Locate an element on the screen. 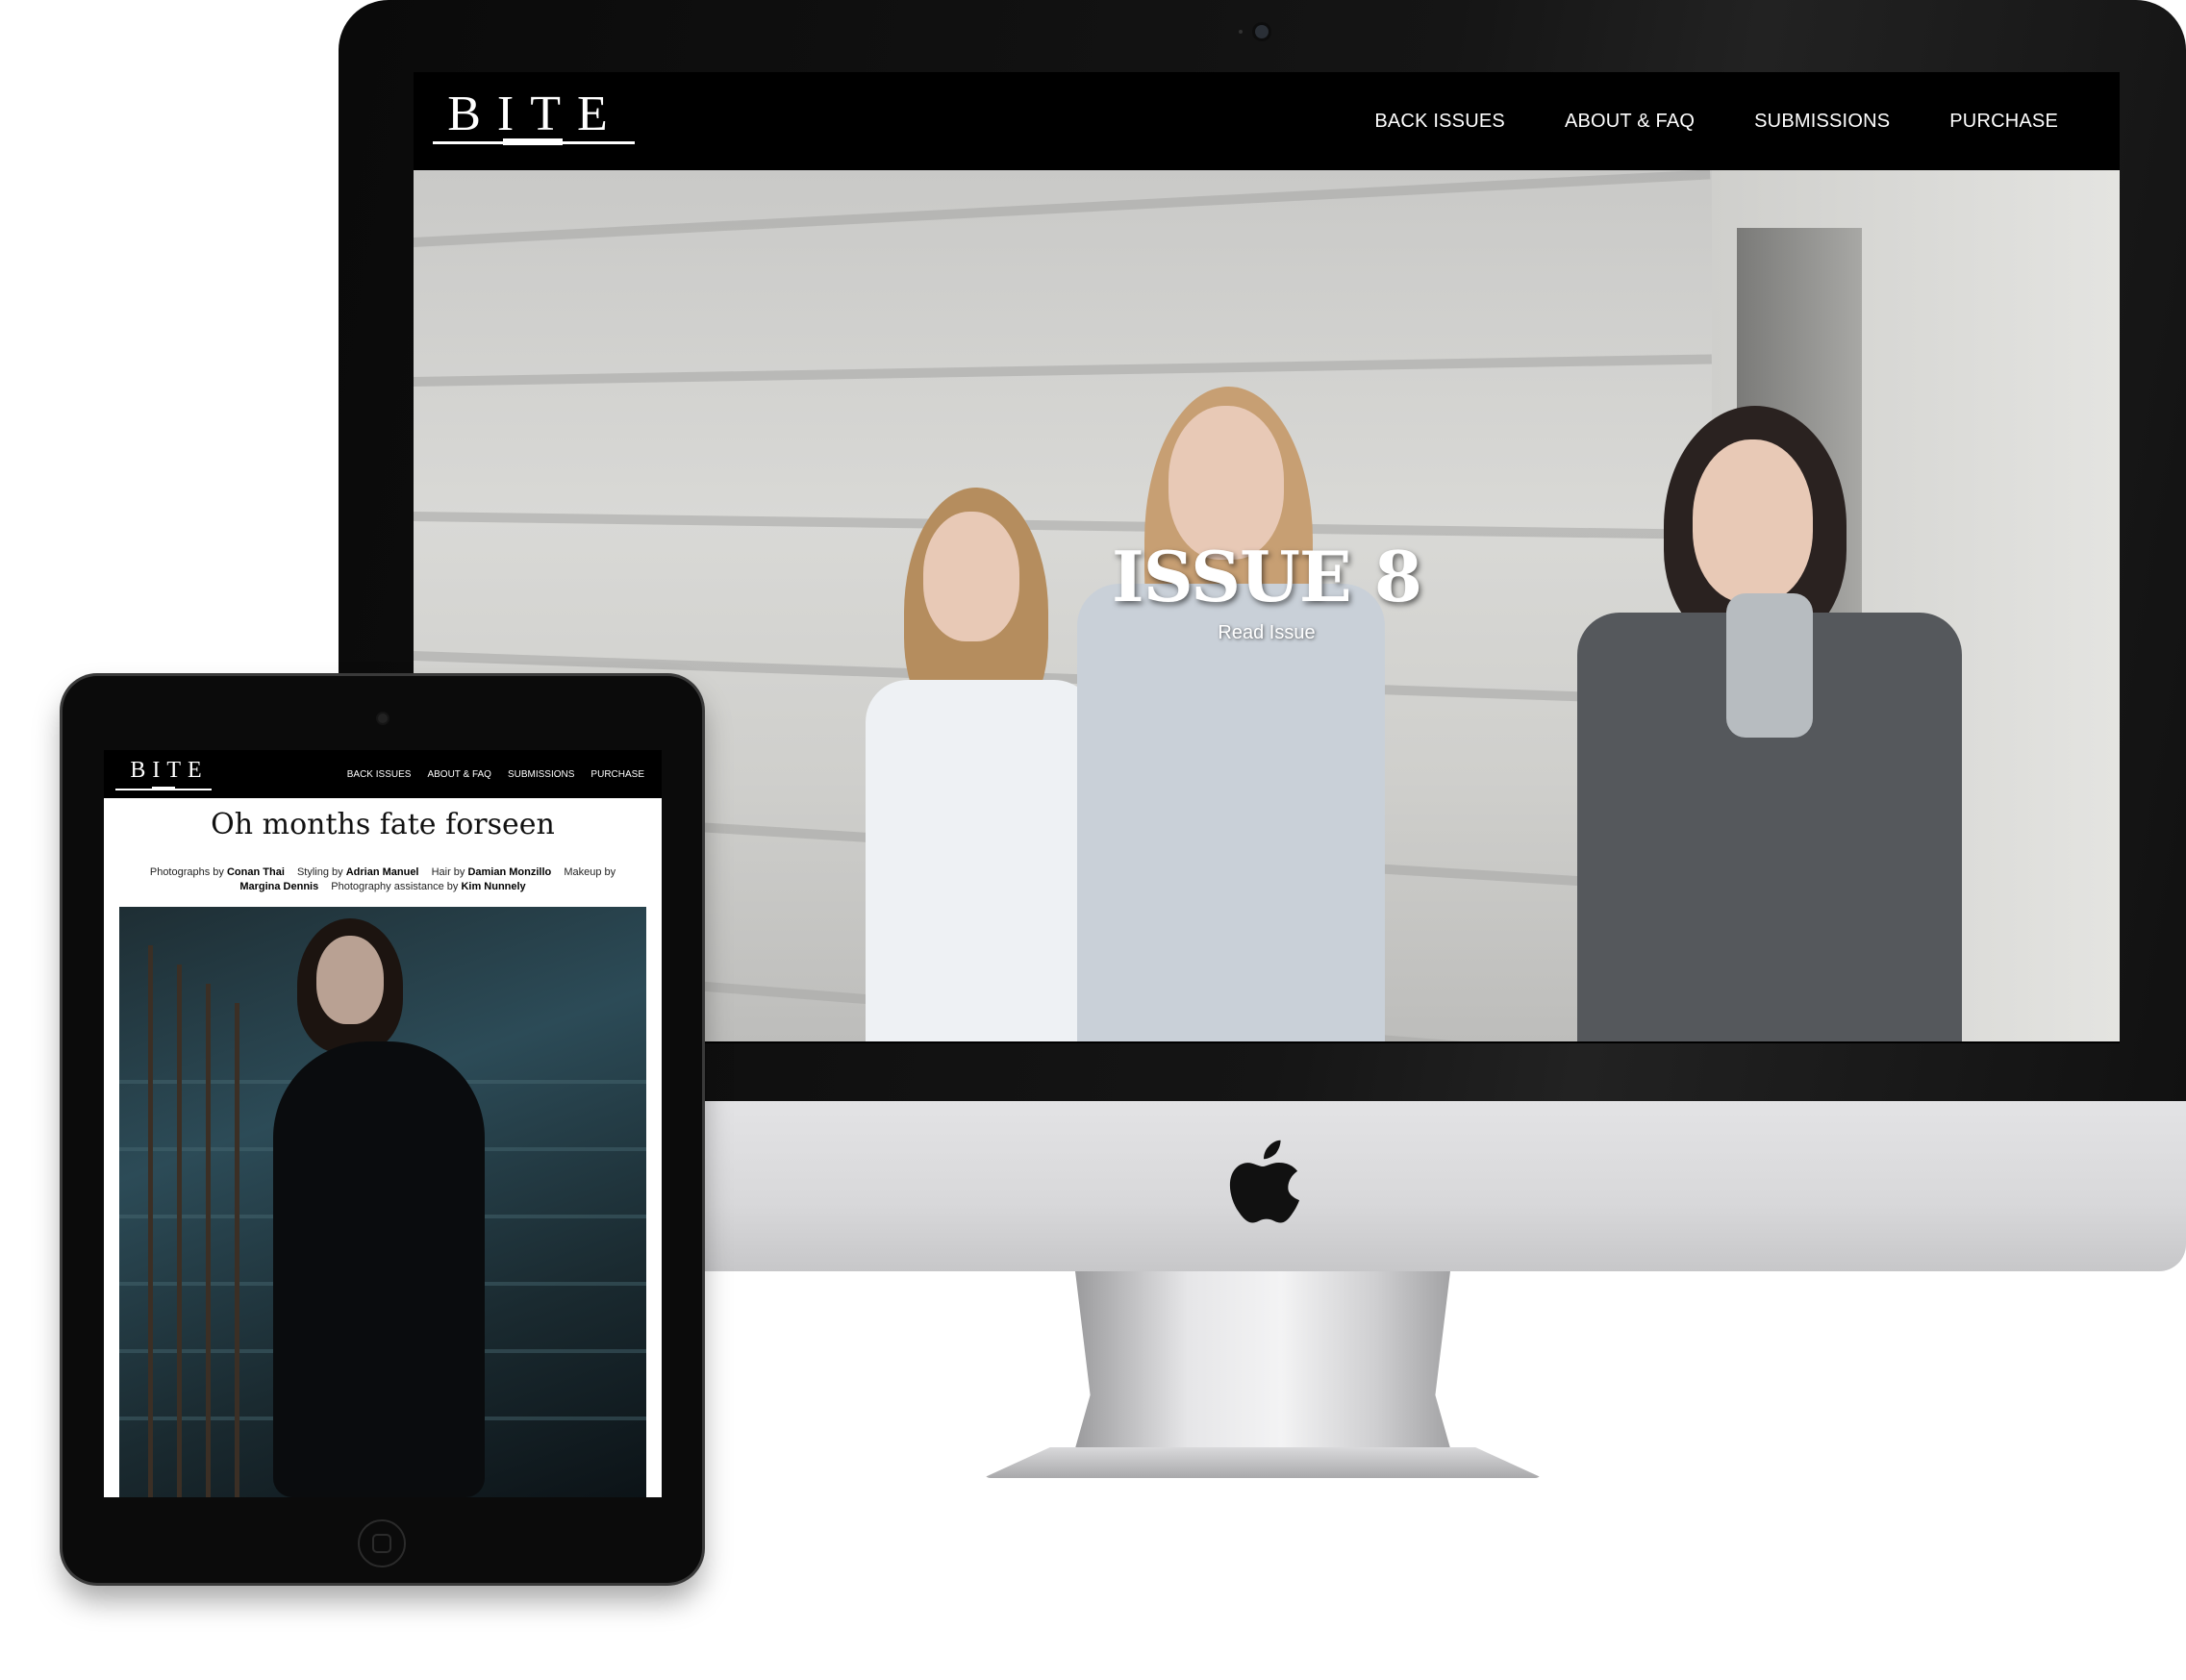 The width and height of the screenshot is (2186, 1680). credit-name: Damian Monzillo is located at coordinates (509, 872).